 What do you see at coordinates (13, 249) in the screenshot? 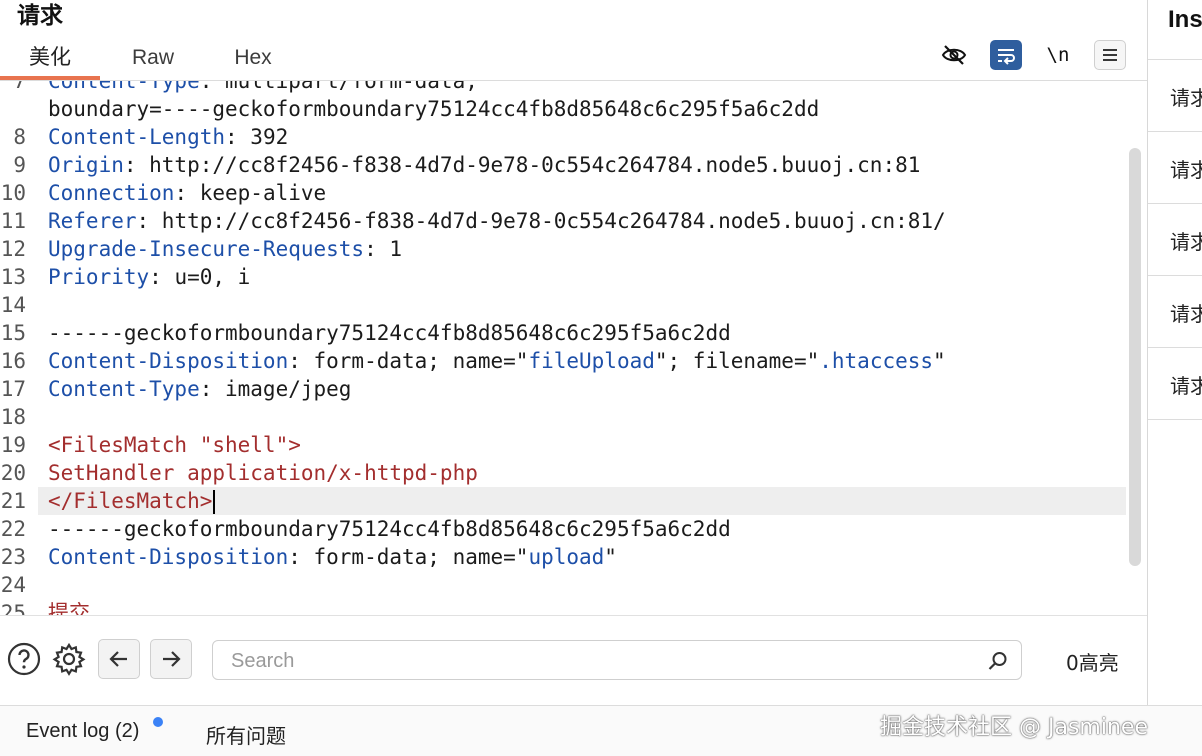
I see `line-number: 12` at bounding box center [13, 249].